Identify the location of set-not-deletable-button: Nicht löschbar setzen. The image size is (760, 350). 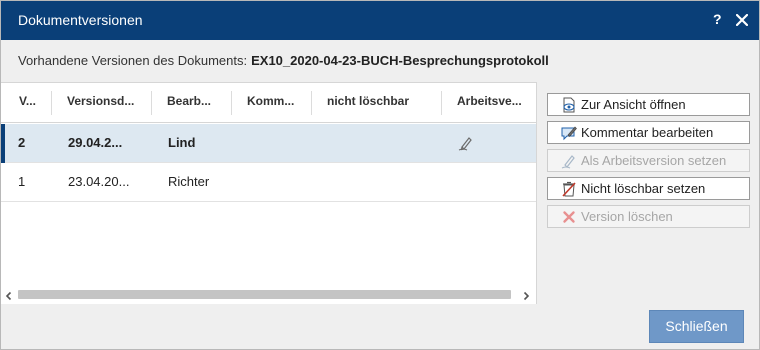
(648, 188).